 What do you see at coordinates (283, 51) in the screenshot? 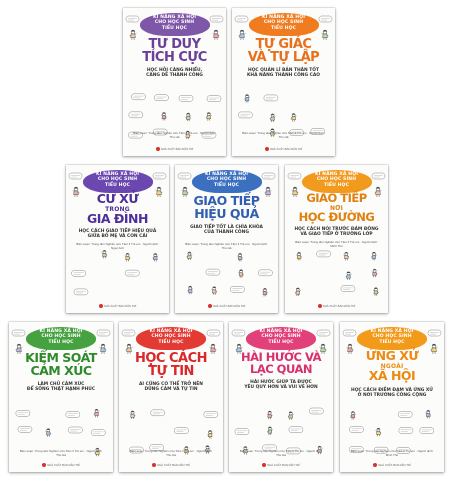
I see `book-title: TỰ GIÁC VÀ TỰ LẬP` at bounding box center [283, 51].